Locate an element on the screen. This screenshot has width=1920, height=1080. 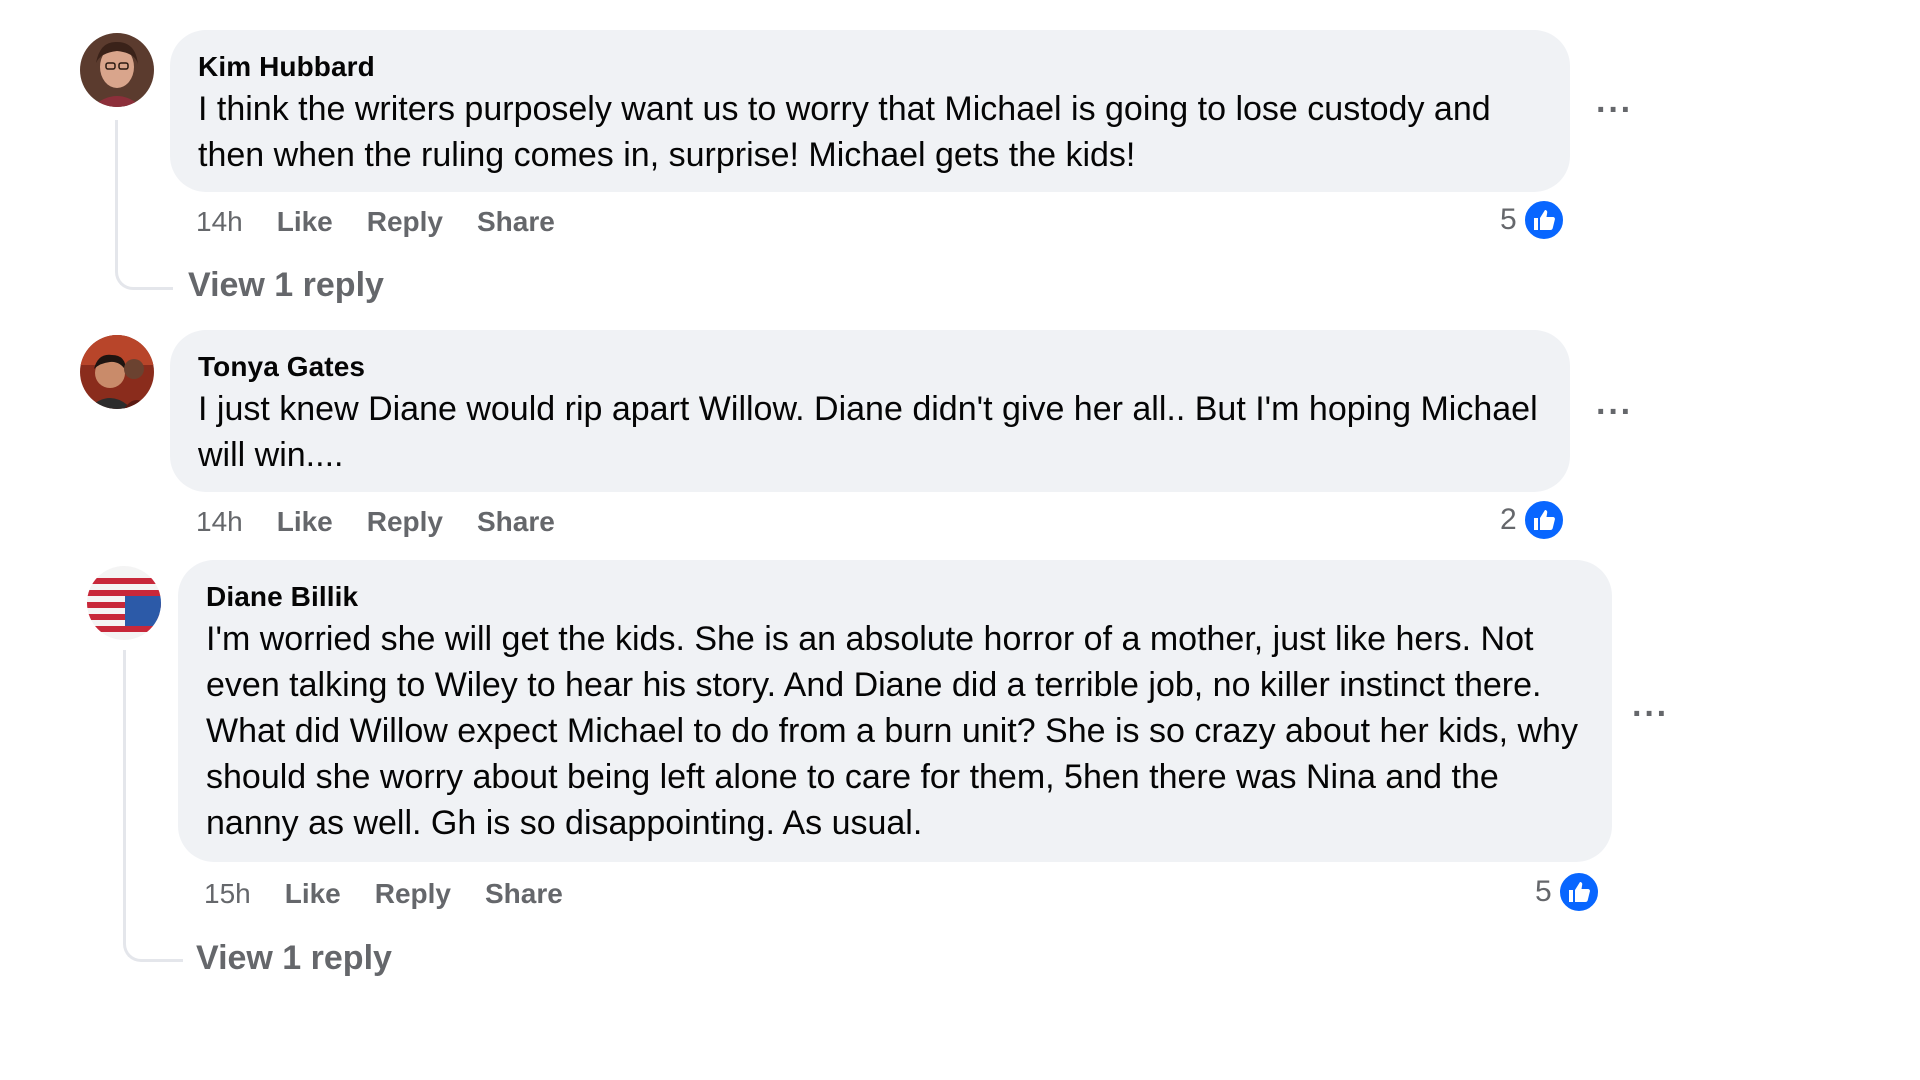
reaction-count: 2 is located at coordinates (1508, 519).